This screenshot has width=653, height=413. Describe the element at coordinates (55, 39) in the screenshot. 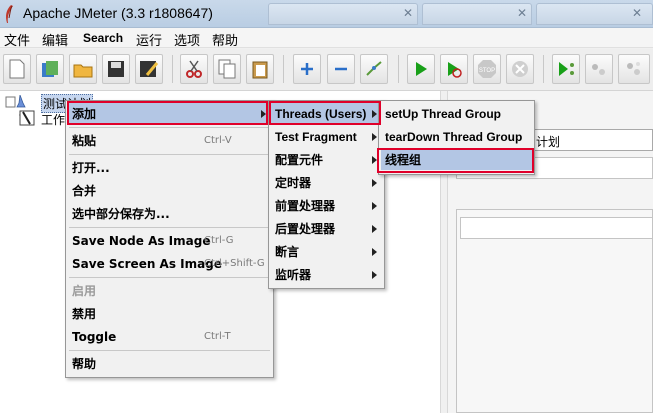

I see `menu-edit: 编辑` at that location.